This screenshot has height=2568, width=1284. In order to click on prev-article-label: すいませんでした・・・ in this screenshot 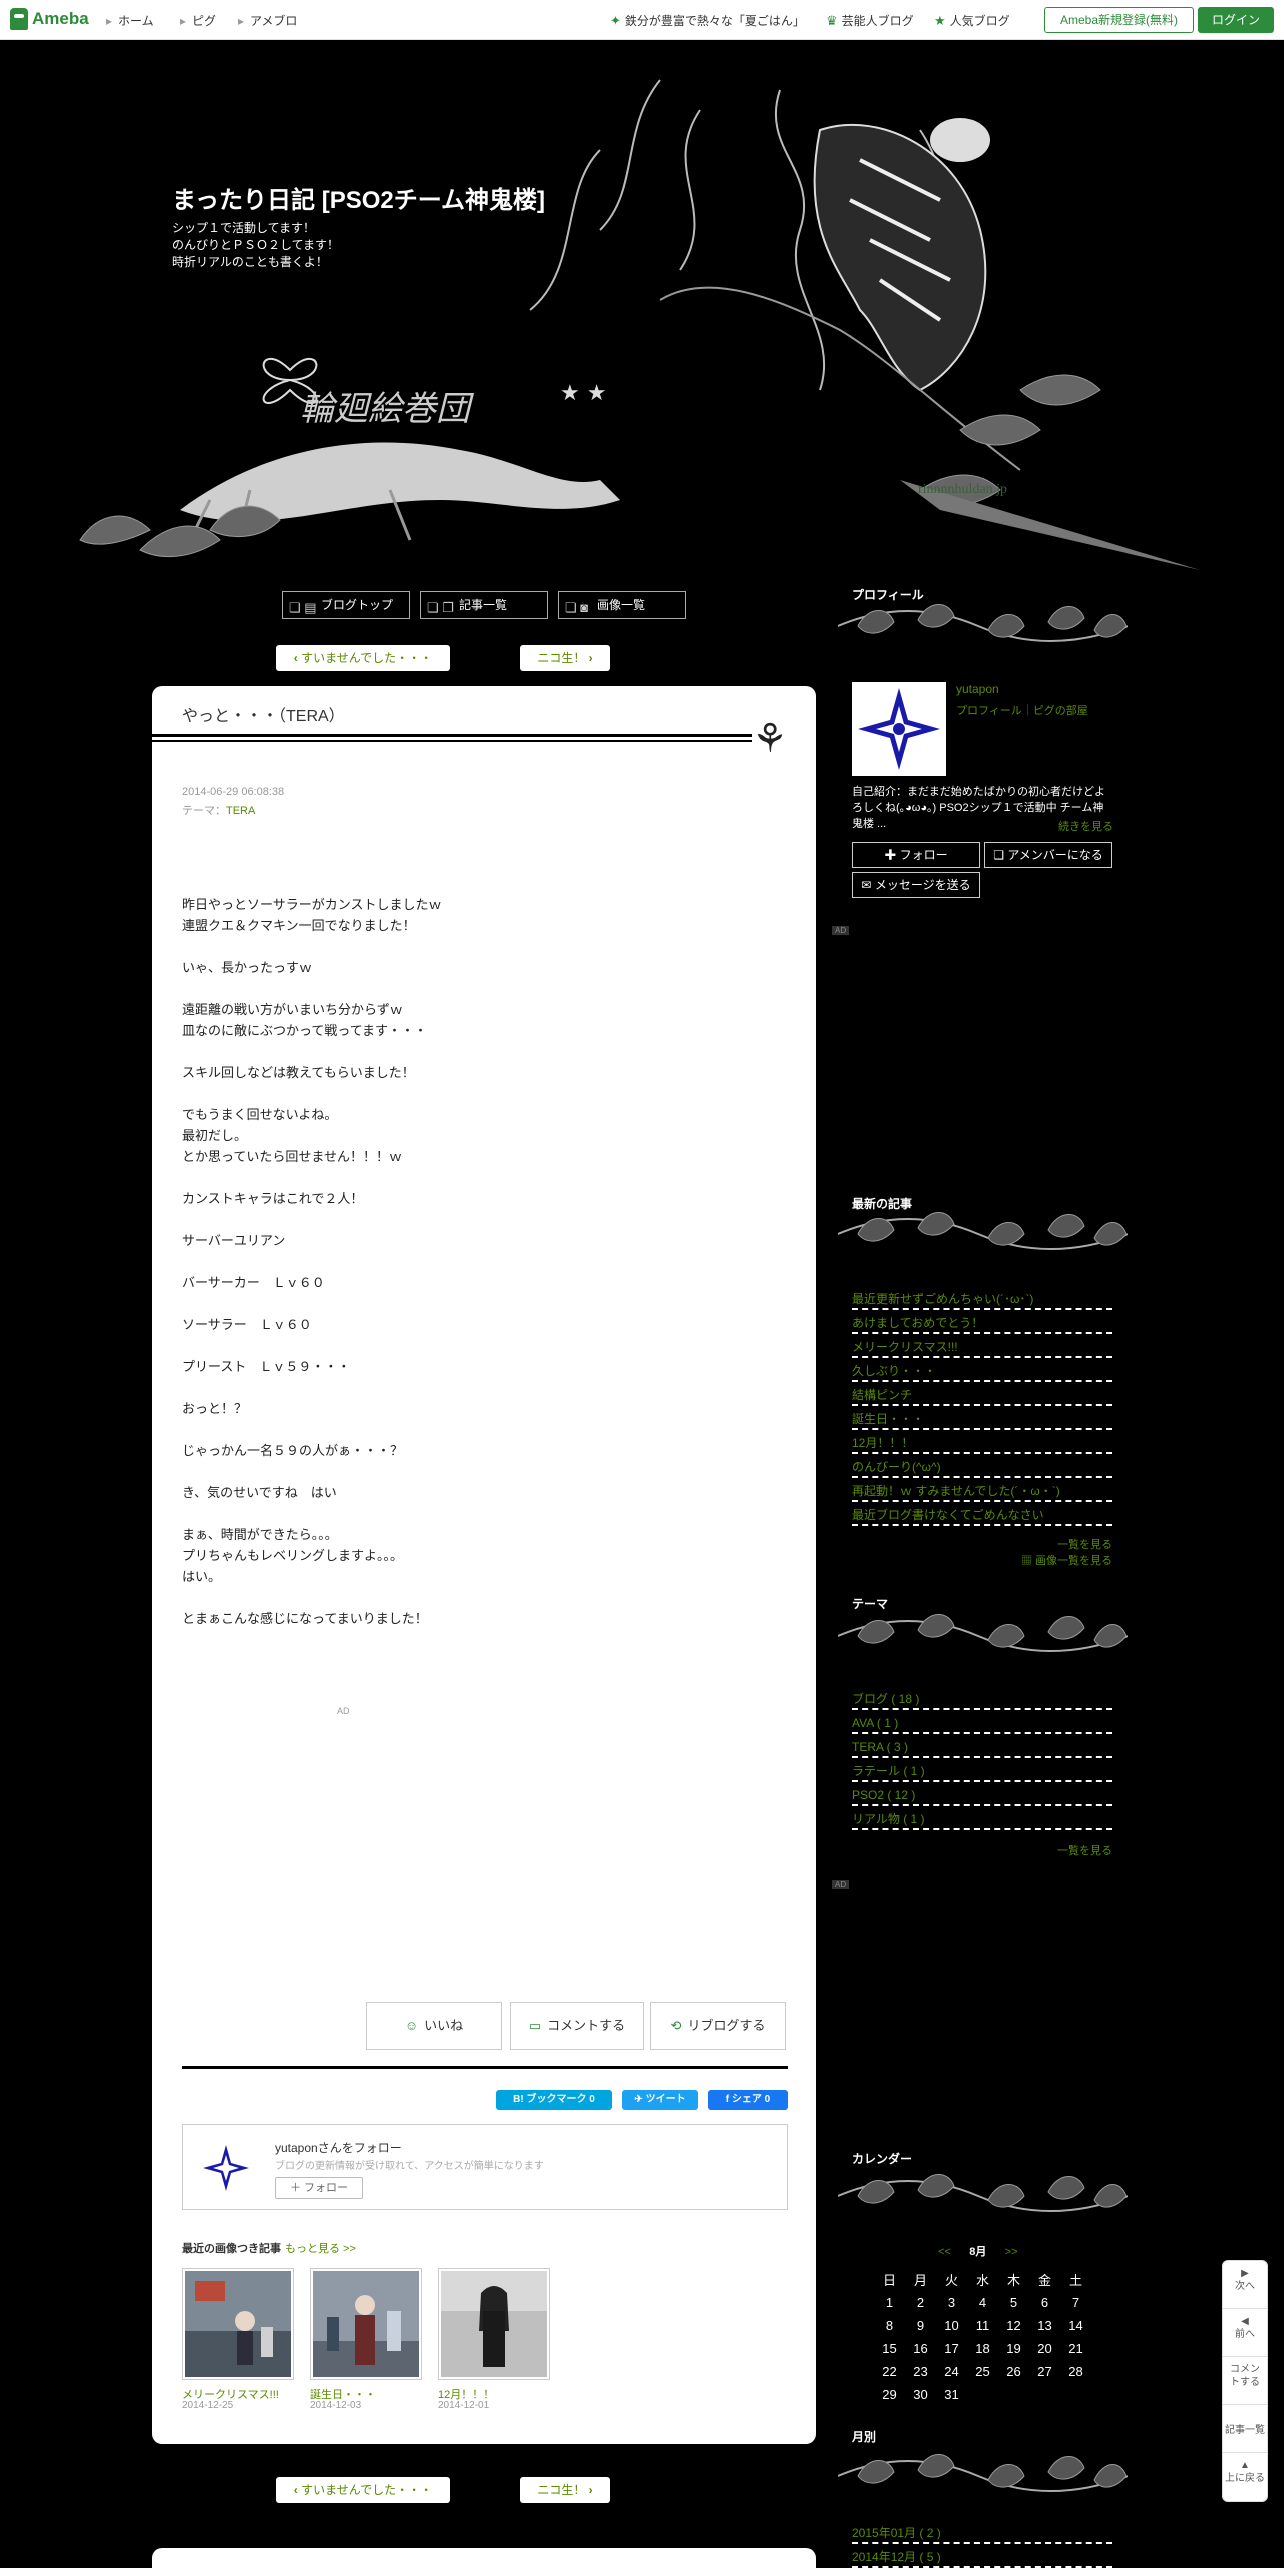, I will do `click(367, 2490)`.